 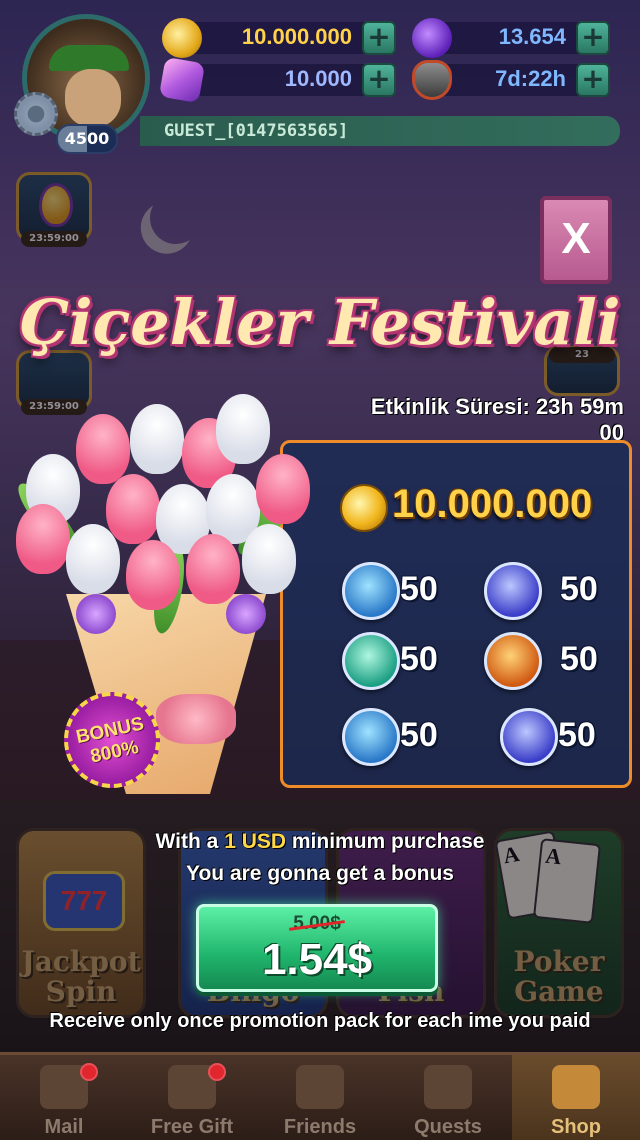 I want to click on friends-icon, so click(x=320, y=1087).